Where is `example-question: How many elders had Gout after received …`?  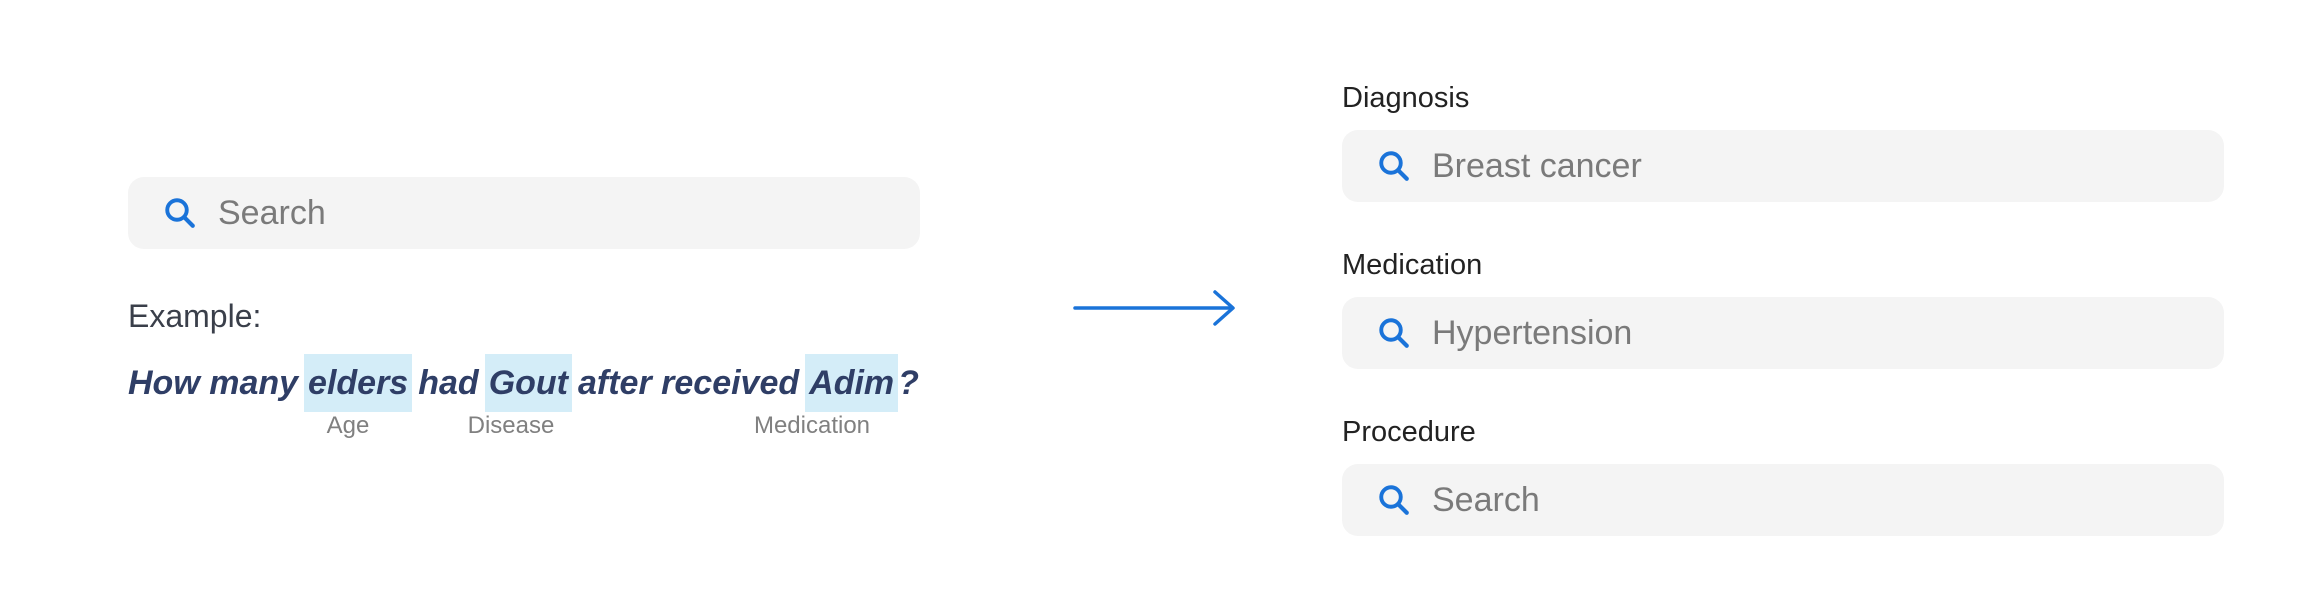 example-question: How many elders had Gout after received … is located at coordinates (523, 383).